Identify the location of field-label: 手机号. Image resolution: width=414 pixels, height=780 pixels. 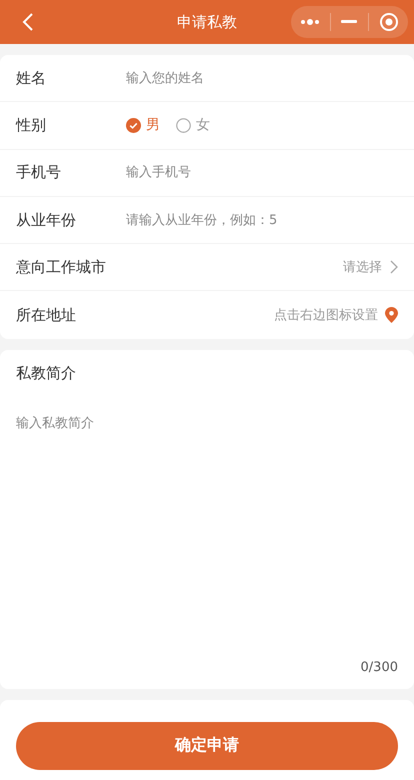
(39, 172).